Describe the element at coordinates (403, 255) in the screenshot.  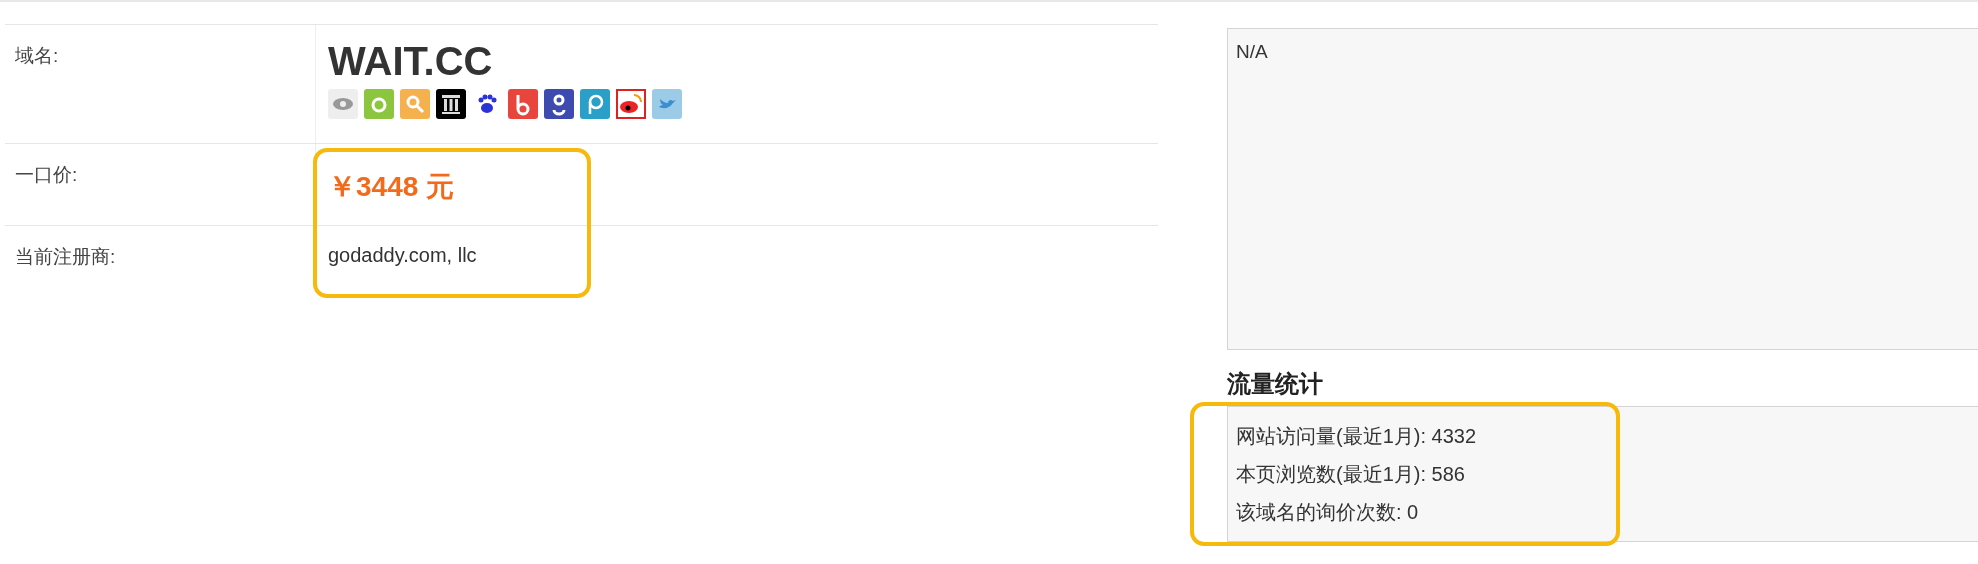
I see `registrar: godaddy.com, llc` at that location.